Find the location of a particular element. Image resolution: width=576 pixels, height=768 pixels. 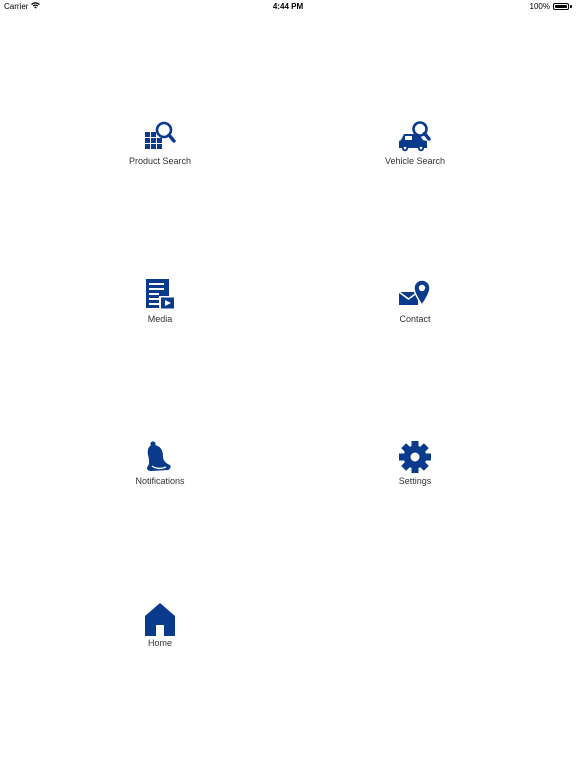

menu-item-label: Home is located at coordinates (159, 643).